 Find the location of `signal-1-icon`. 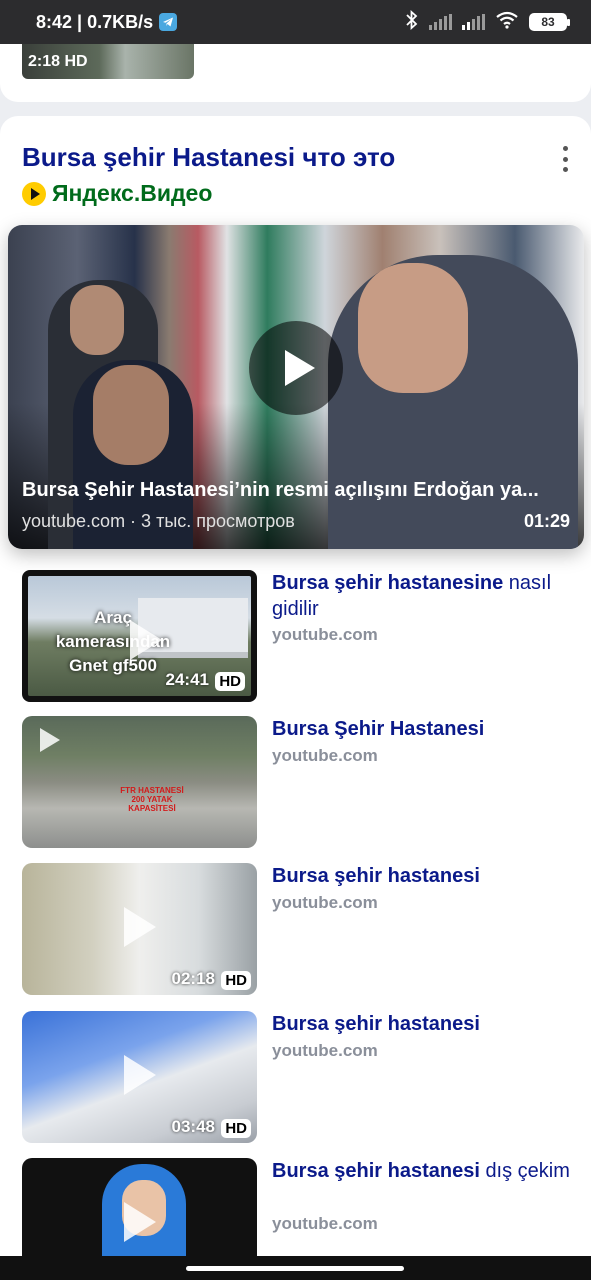

signal-1-icon is located at coordinates (440, 22).